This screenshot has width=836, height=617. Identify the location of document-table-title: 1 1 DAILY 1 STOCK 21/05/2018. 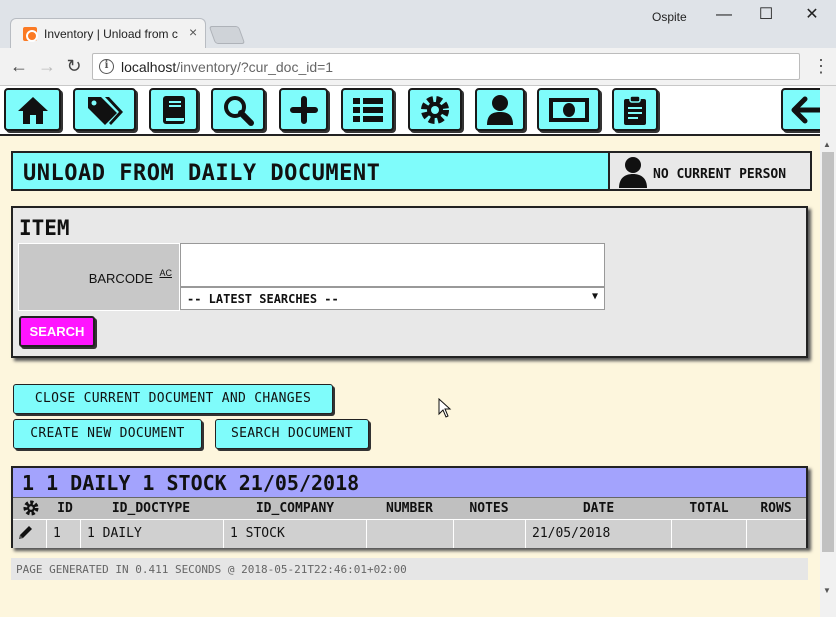
(409, 483).